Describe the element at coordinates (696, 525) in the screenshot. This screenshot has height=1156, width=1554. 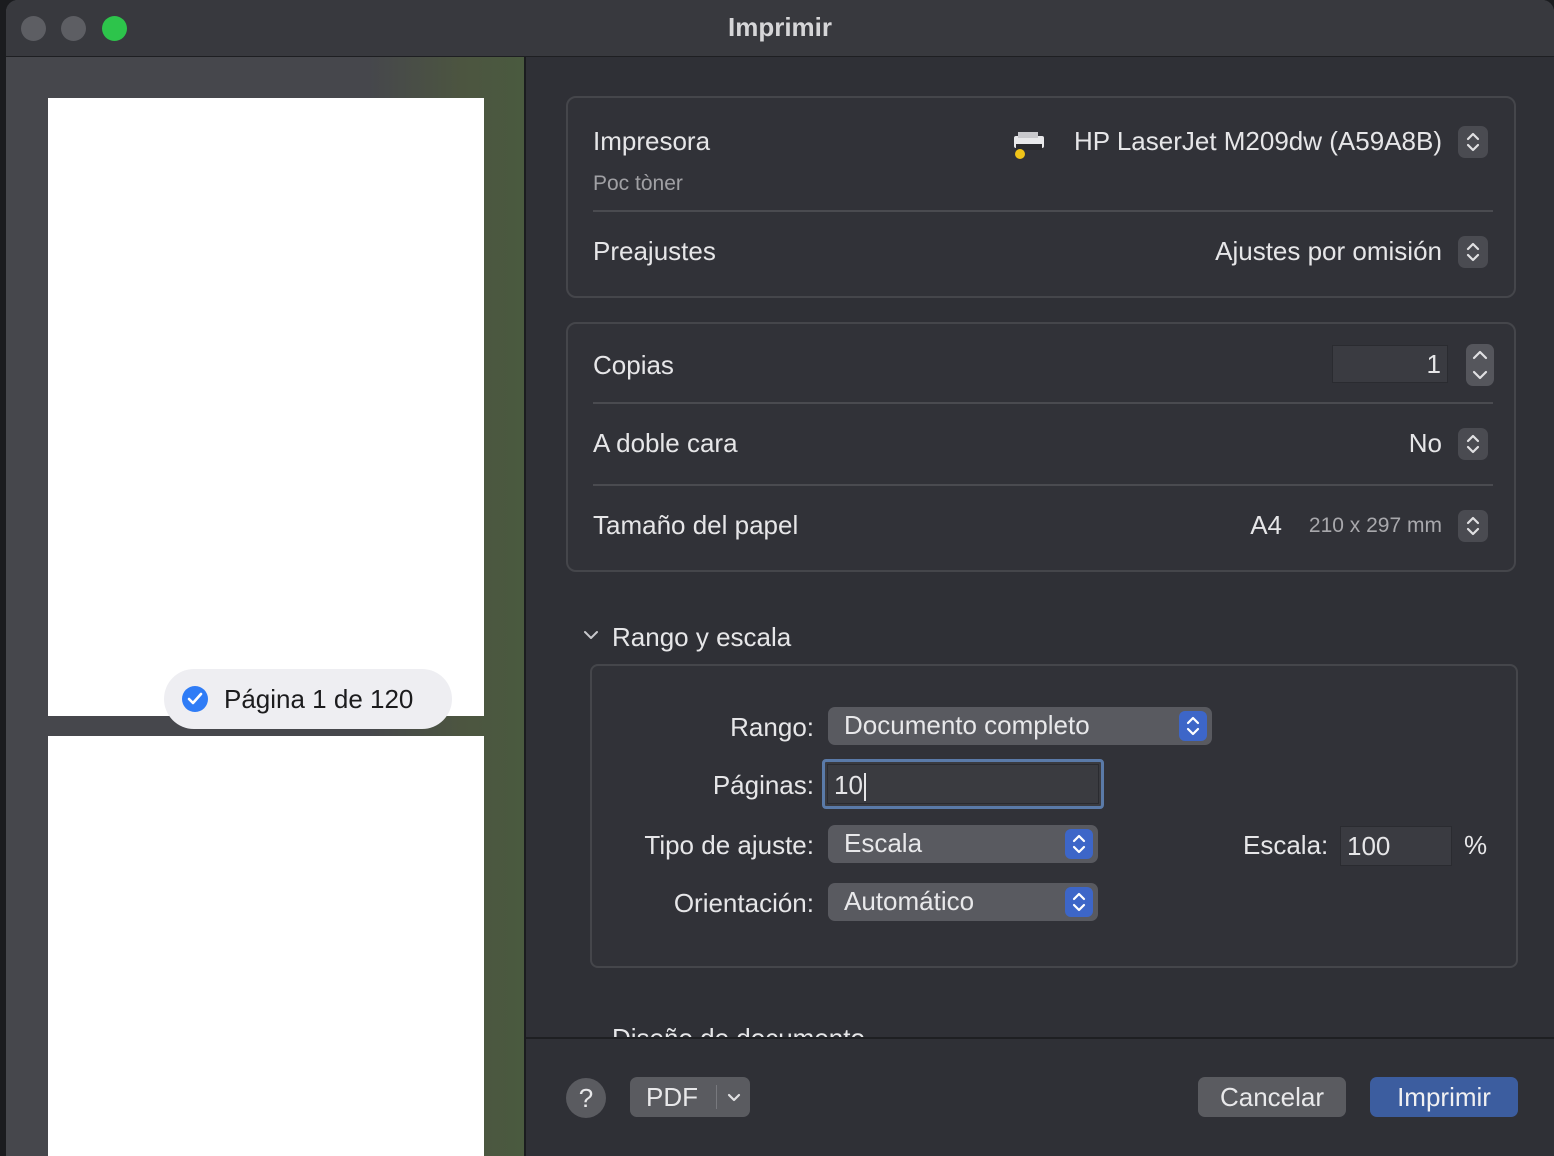
I see `paper-size-label: Tamaño del papel` at that location.